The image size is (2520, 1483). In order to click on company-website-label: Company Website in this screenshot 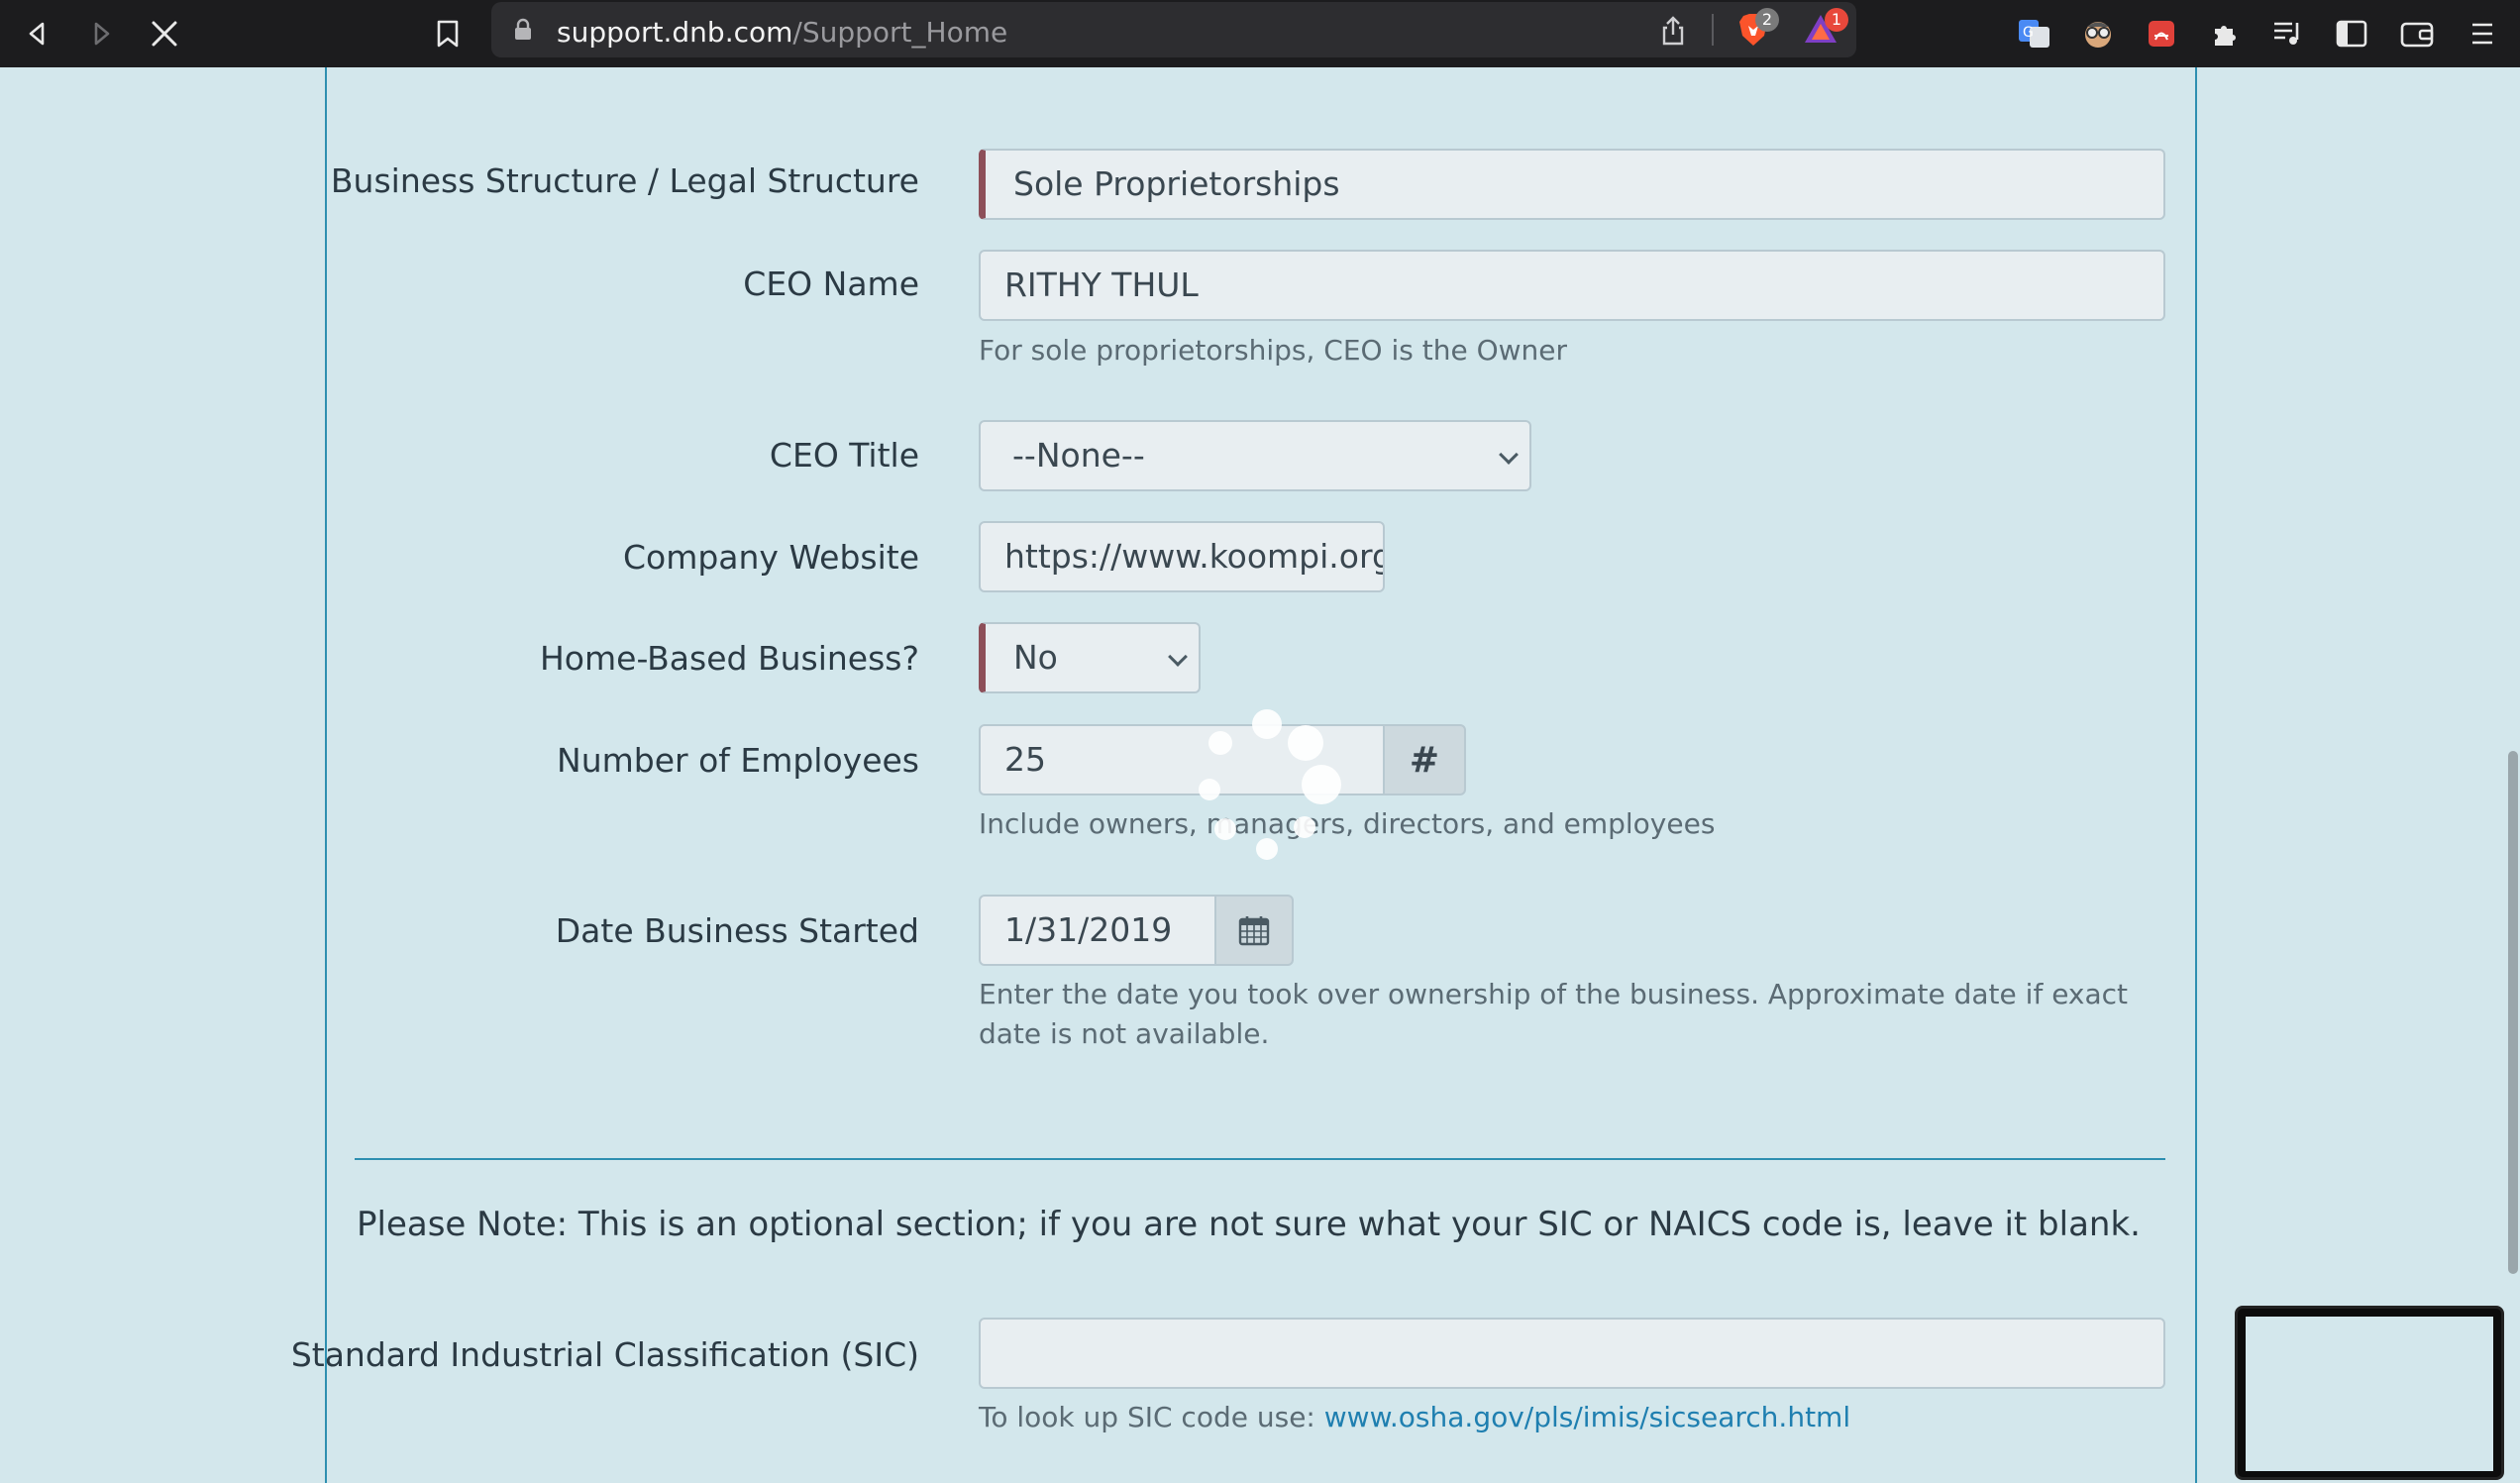, I will do `click(770, 557)`.